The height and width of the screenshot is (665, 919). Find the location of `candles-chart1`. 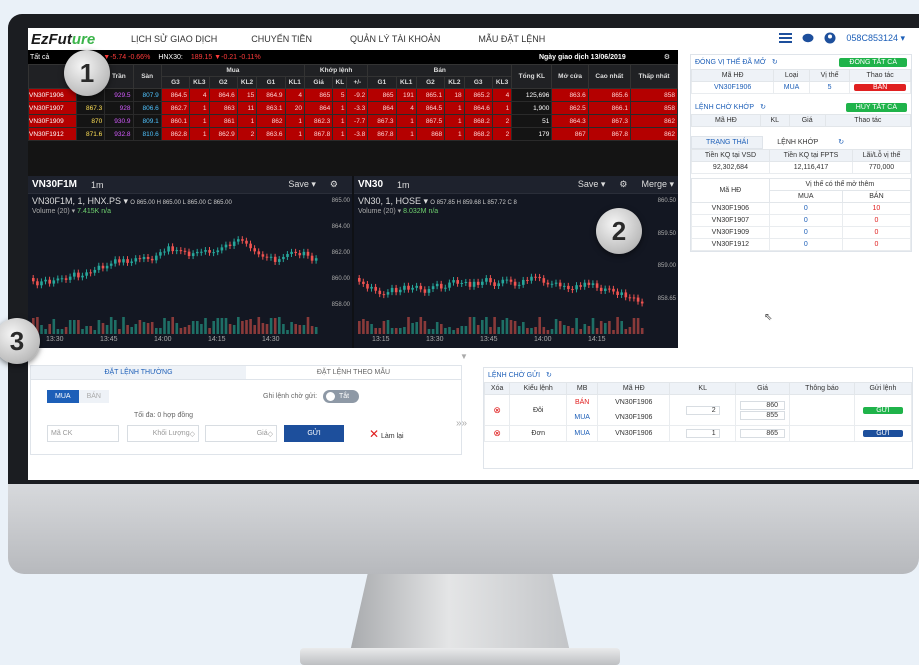

candles-chart1 is located at coordinates (176, 276).